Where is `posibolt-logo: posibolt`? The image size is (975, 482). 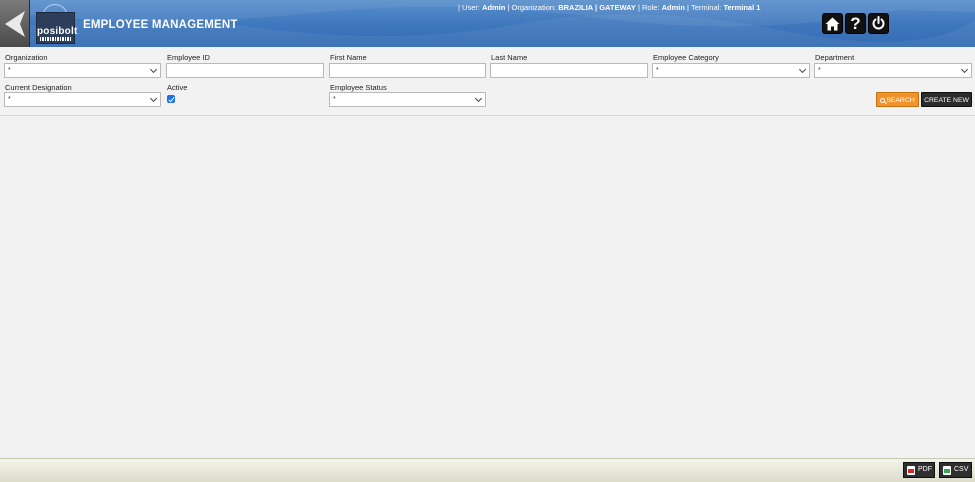
posibolt-logo: posibolt is located at coordinates (57, 28).